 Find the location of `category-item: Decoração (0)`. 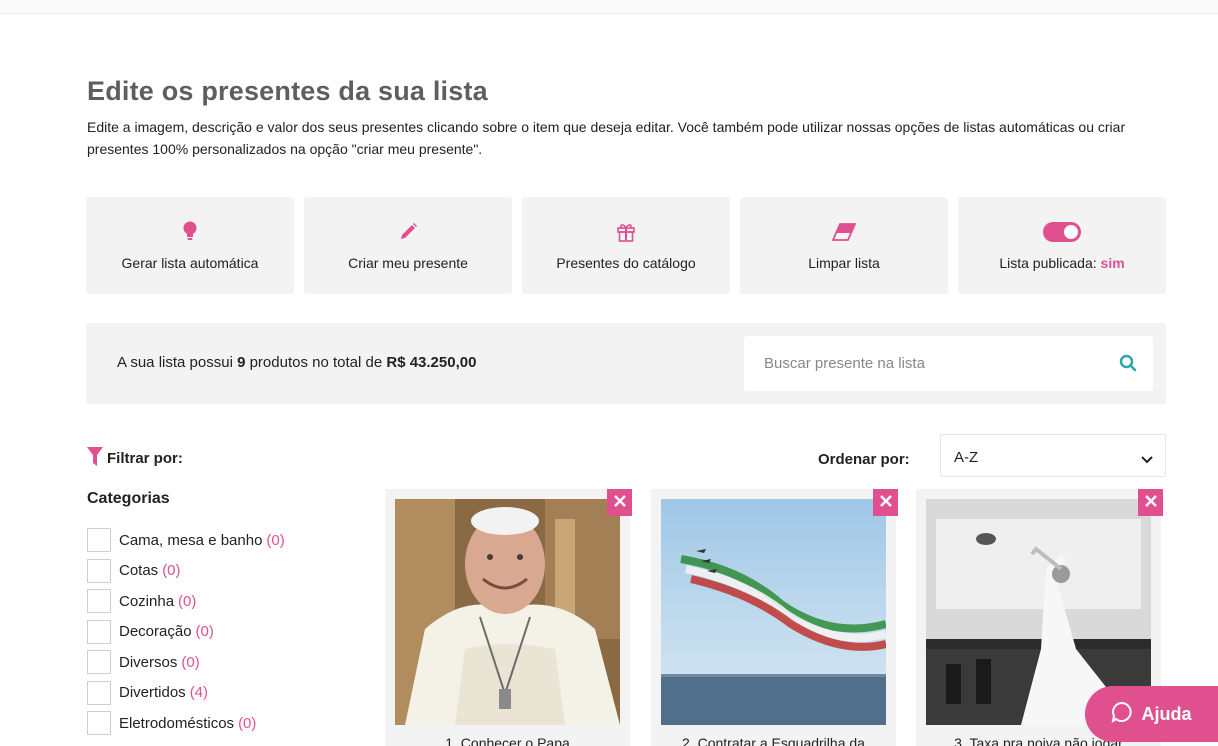

category-item: Decoração (0) is located at coordinates (186, 632).